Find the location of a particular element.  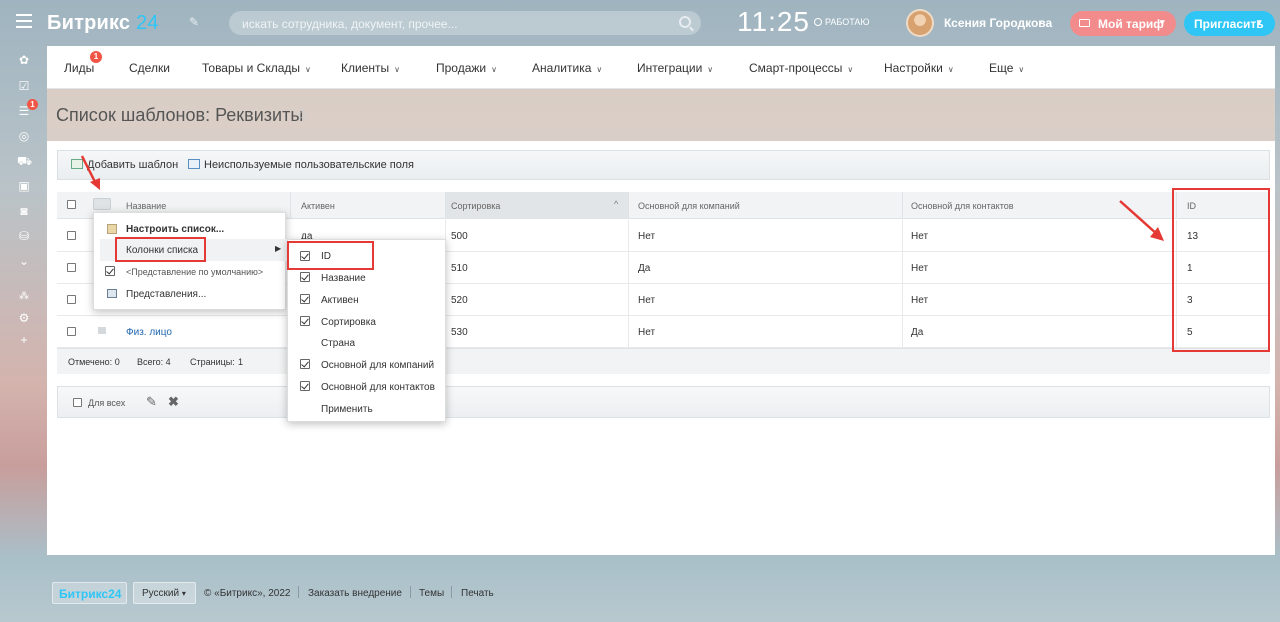

menu-item-label: Лиды is located at coordinates (79, 68).